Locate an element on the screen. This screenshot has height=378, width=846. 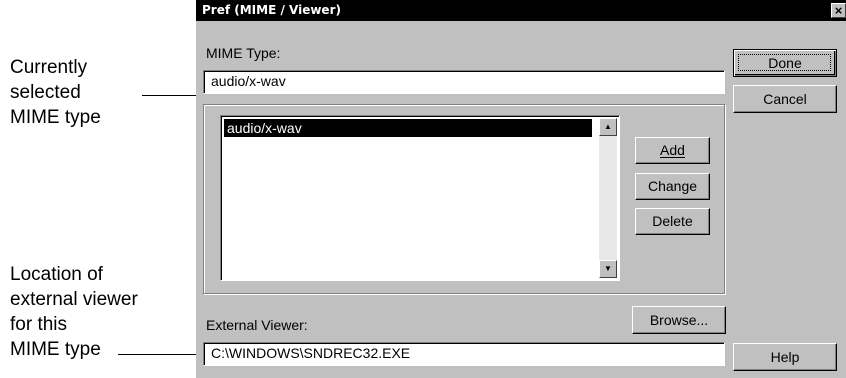
scroll-up-icon: ▲ is located at coordinates (608, 127).